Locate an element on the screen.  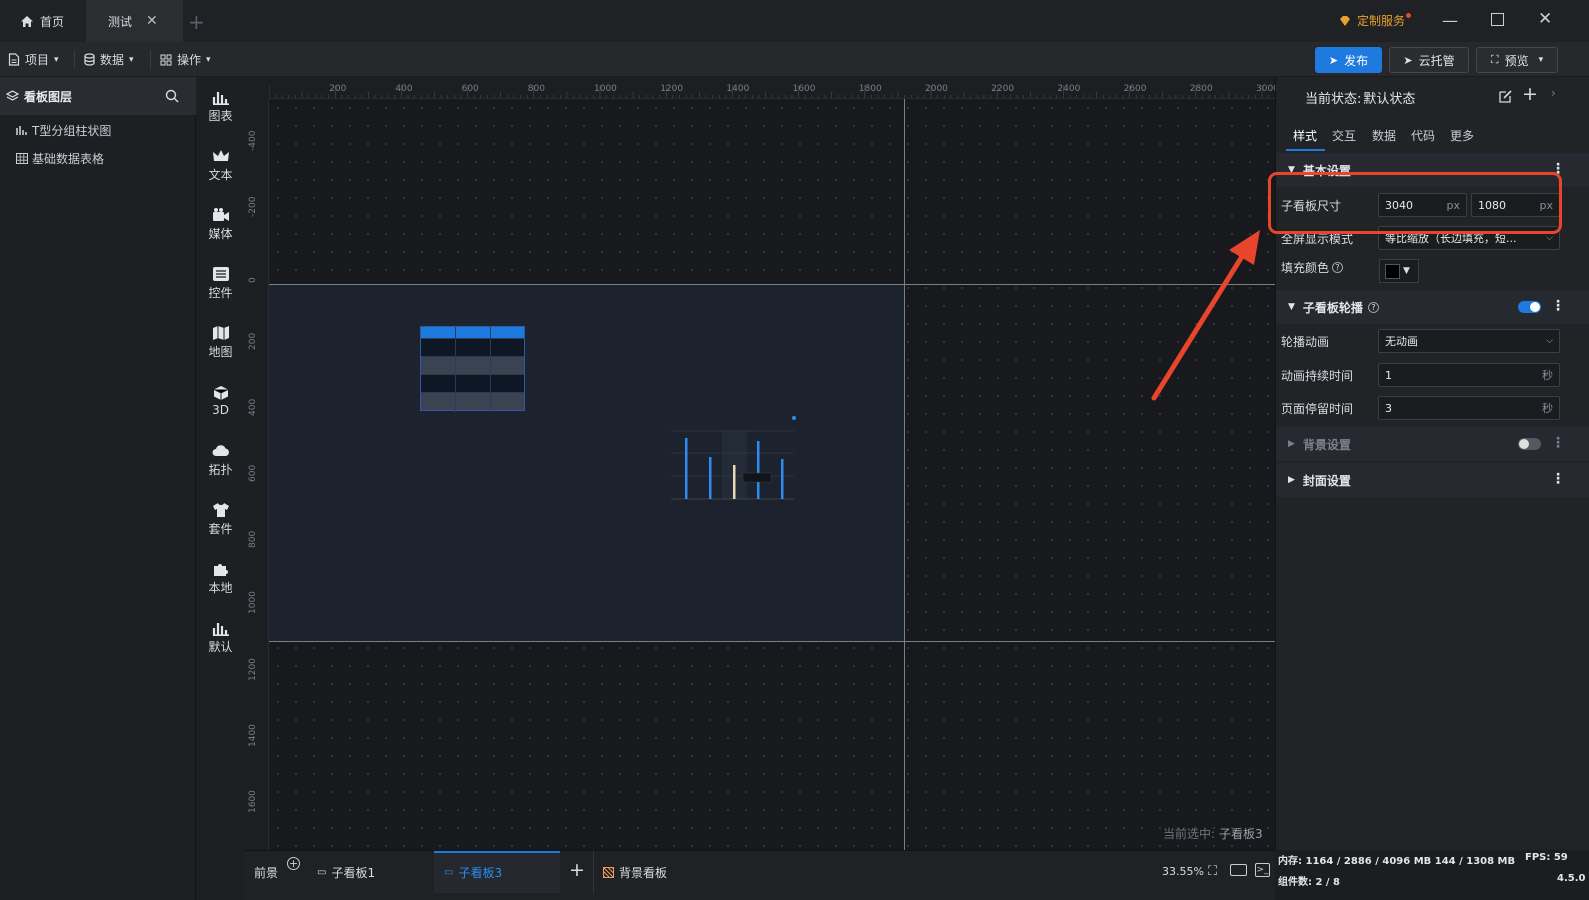
fill-color-picker: ▼ is located at coordinates (1399, 271).